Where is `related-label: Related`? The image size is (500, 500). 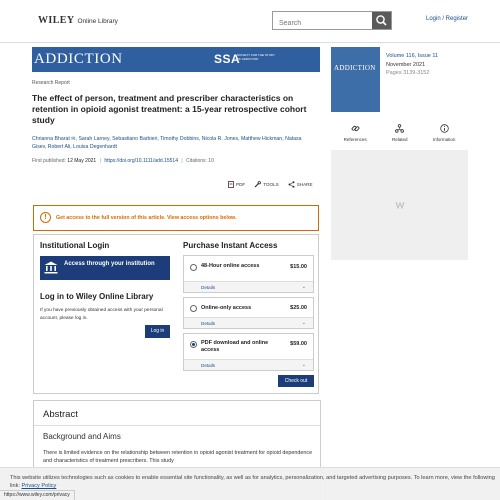 related-label: Related is located at coordinates (399, 139).